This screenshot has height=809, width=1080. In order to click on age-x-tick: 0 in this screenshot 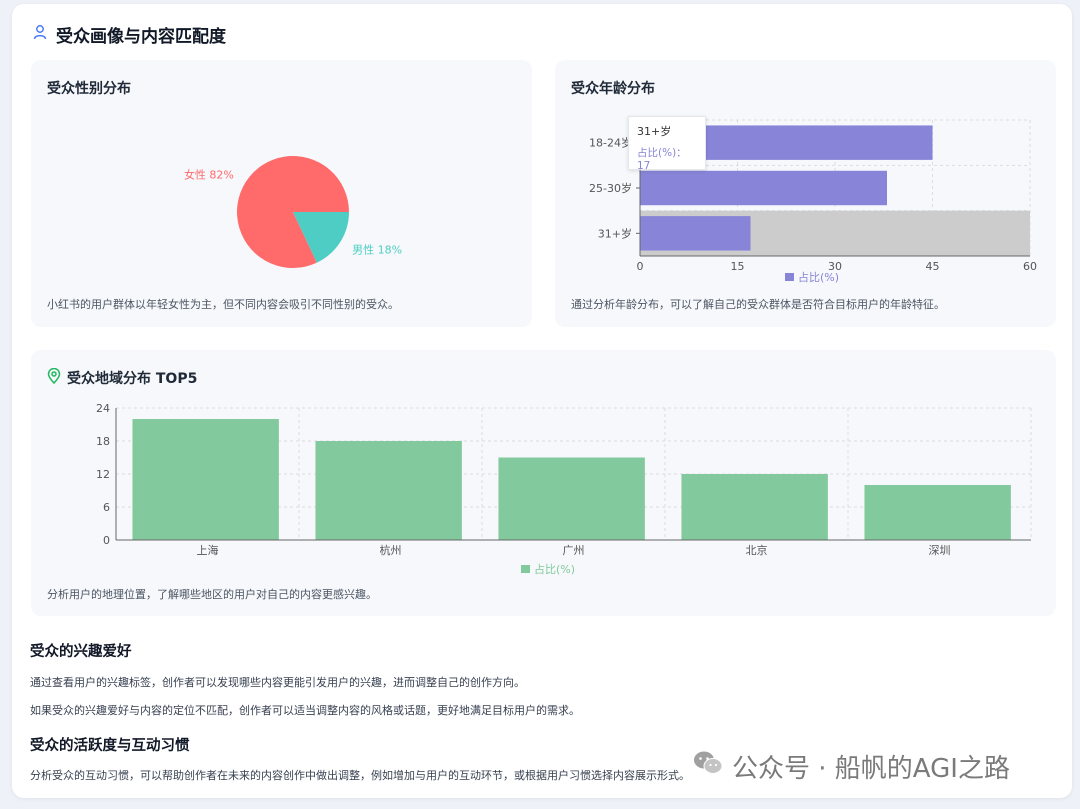, I will do `click(640, 266)`.